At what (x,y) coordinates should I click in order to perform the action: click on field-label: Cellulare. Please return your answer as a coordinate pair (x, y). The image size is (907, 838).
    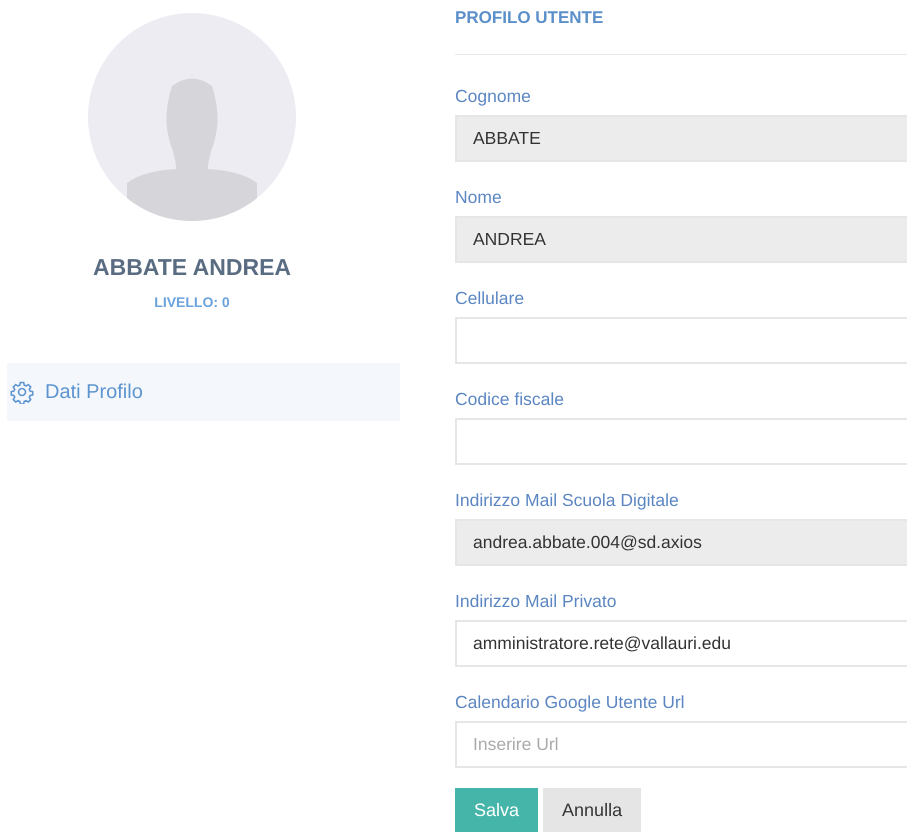
    Looking at the image, I should click on (490, 298).